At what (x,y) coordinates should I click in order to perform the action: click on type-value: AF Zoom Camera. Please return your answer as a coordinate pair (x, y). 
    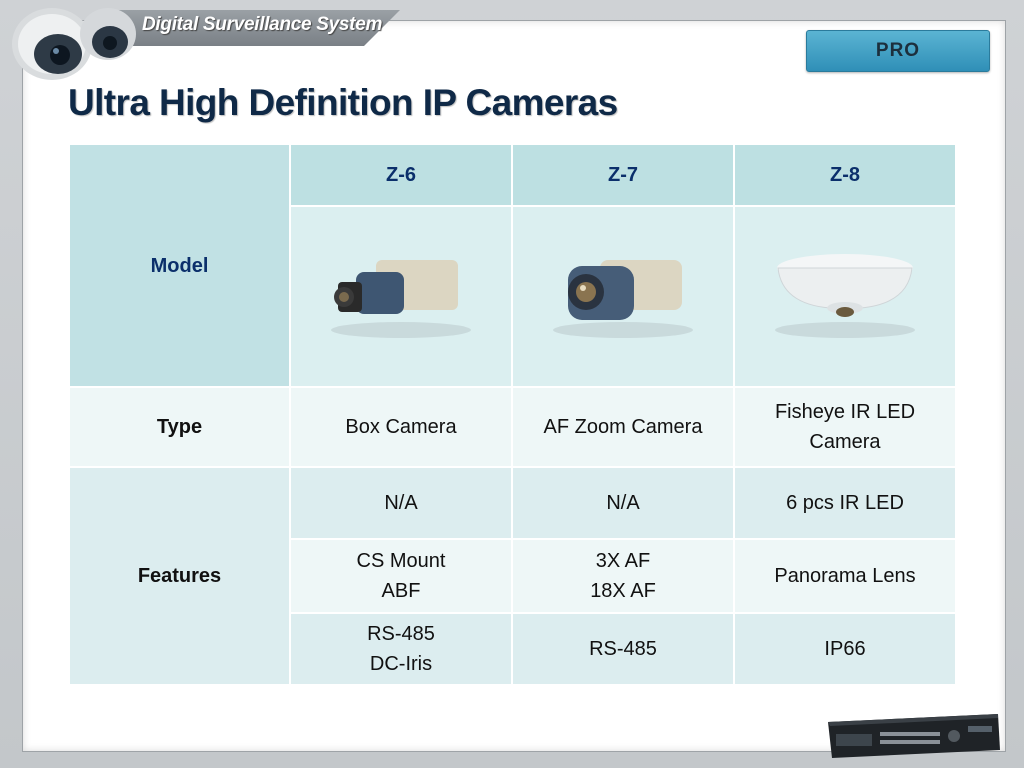
    Looking at the image, I should click on (623, 427).